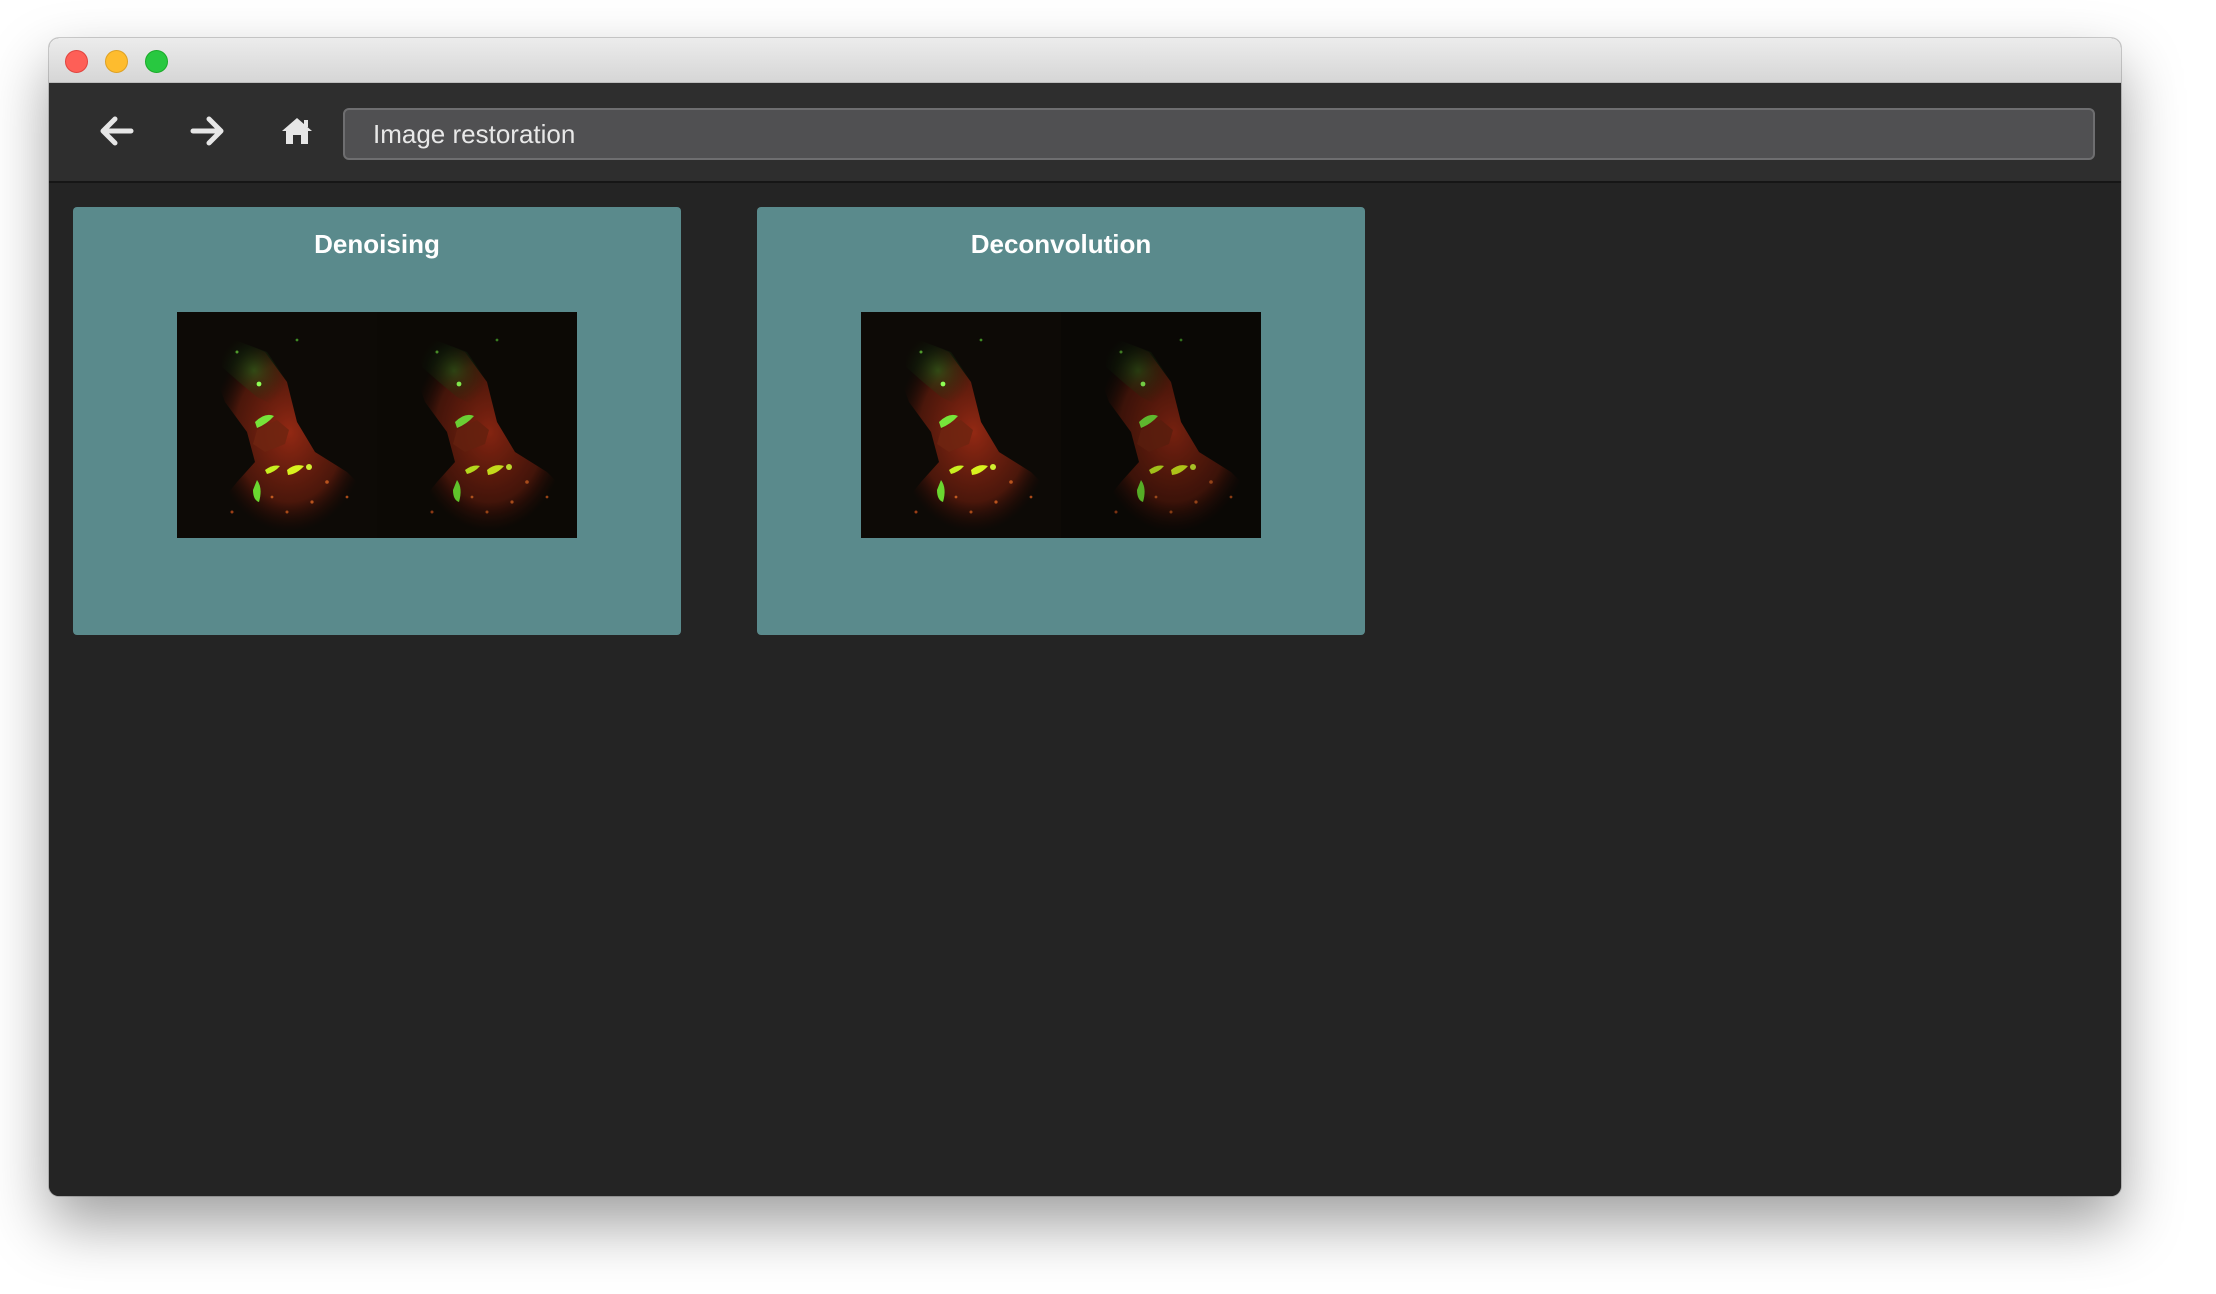  I want to click on home-button, so click(297, 131).